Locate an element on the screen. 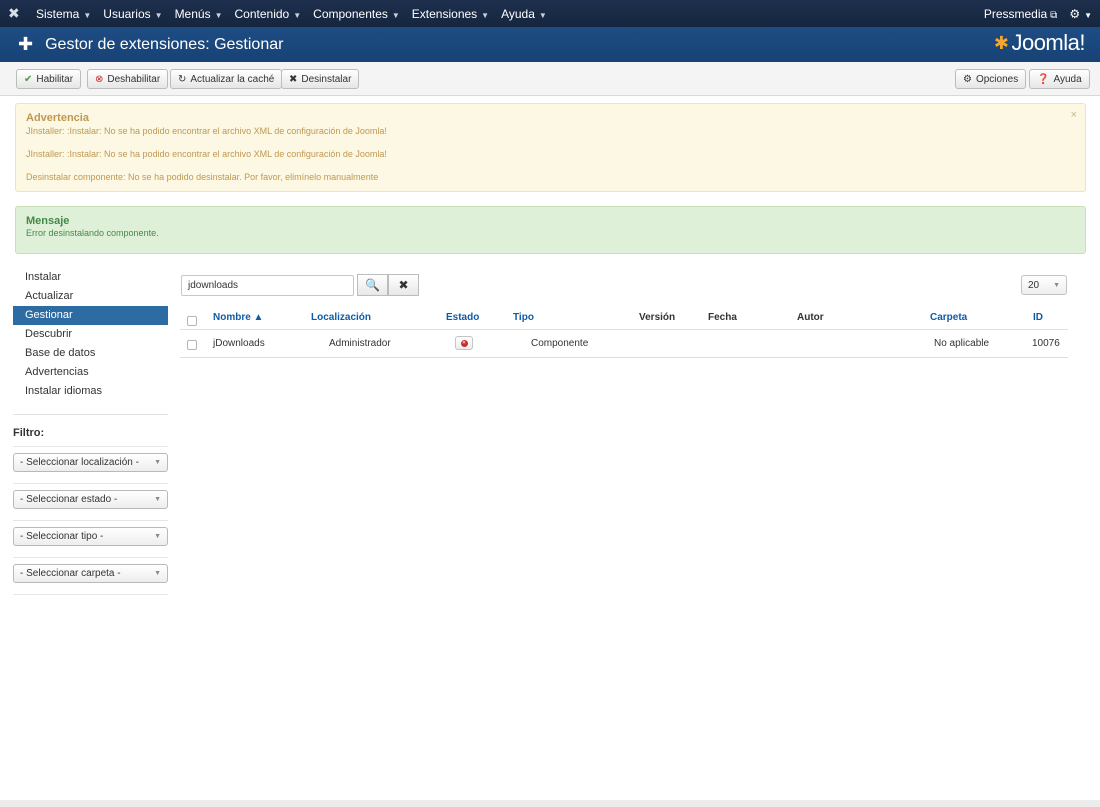 This screenshot has height=807, width=1100. message-text: Error desinstalando componente. is located at coordinates (92, 233).